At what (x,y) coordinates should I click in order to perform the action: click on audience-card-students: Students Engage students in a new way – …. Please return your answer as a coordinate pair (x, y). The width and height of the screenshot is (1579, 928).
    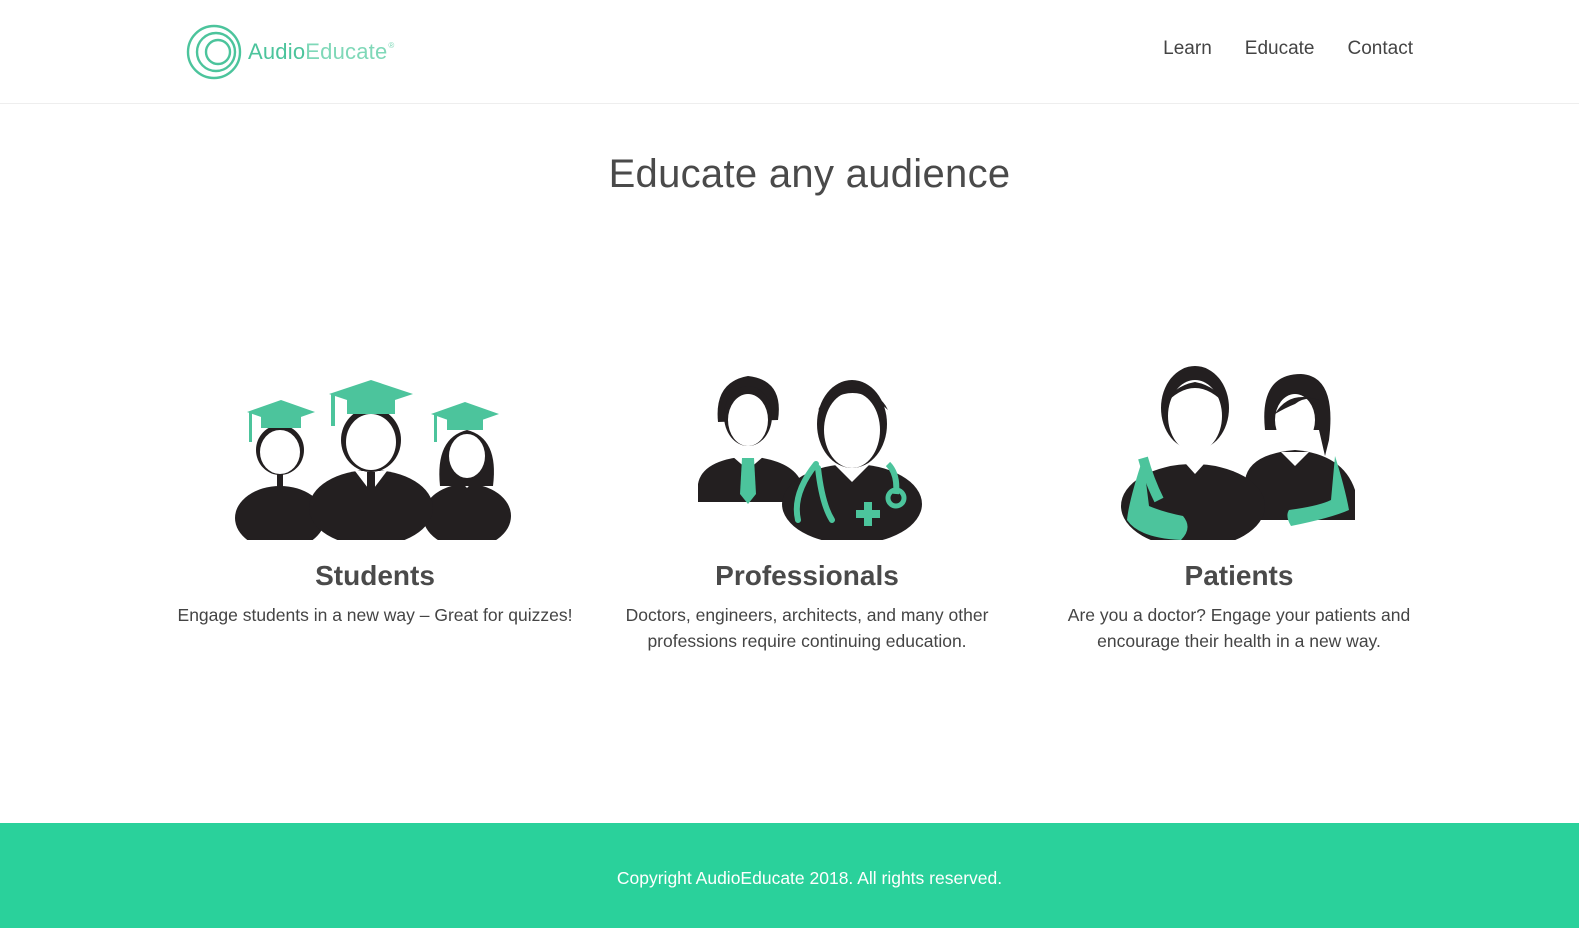
    Looking at the image, I should click on (375, 484).